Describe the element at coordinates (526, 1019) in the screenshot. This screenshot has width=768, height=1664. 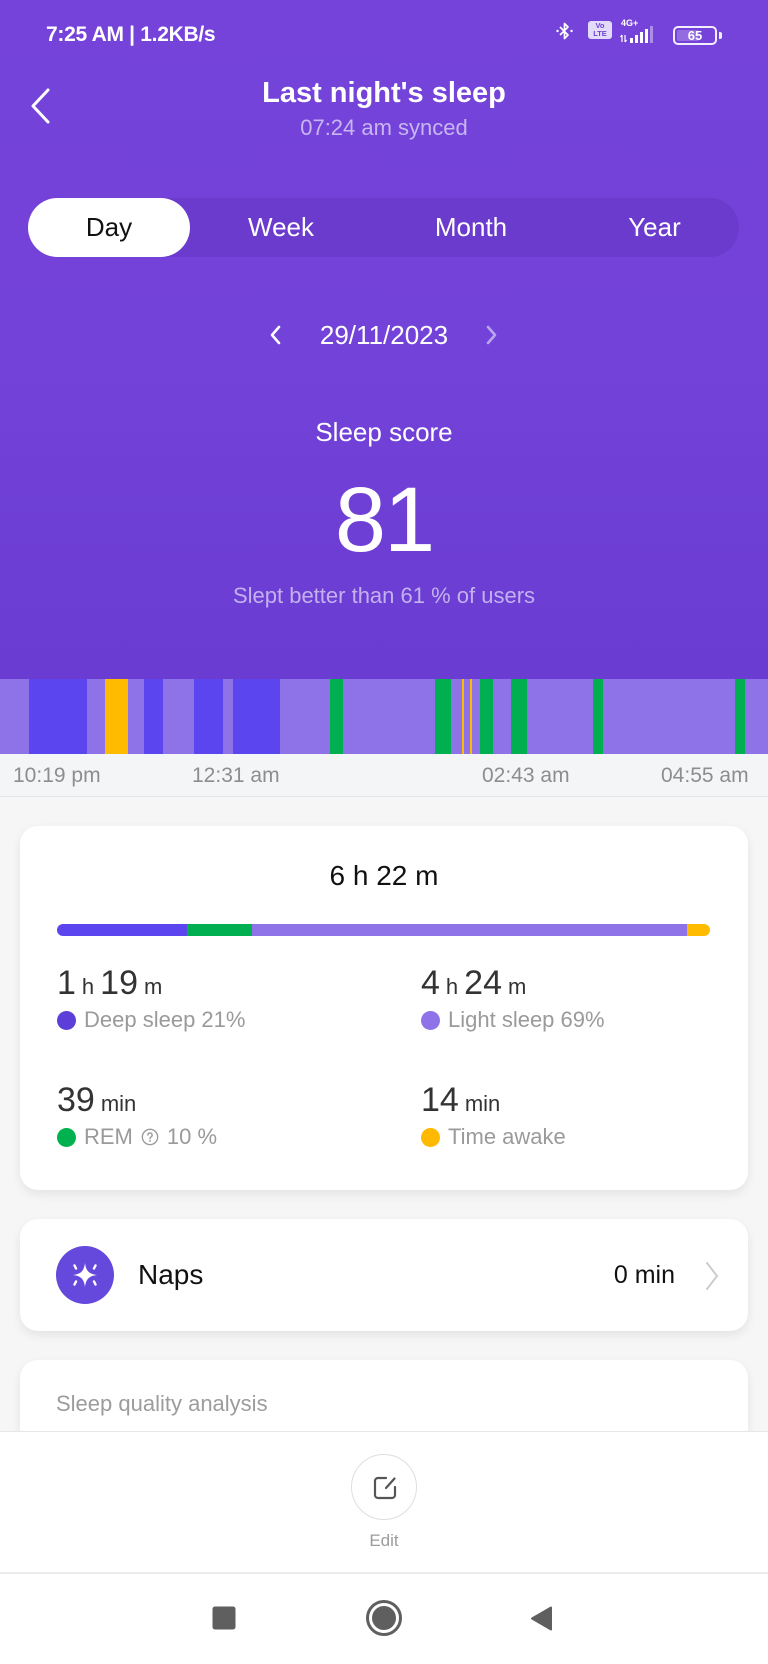
I see `stat-label: Light sleep 69%` at that location.